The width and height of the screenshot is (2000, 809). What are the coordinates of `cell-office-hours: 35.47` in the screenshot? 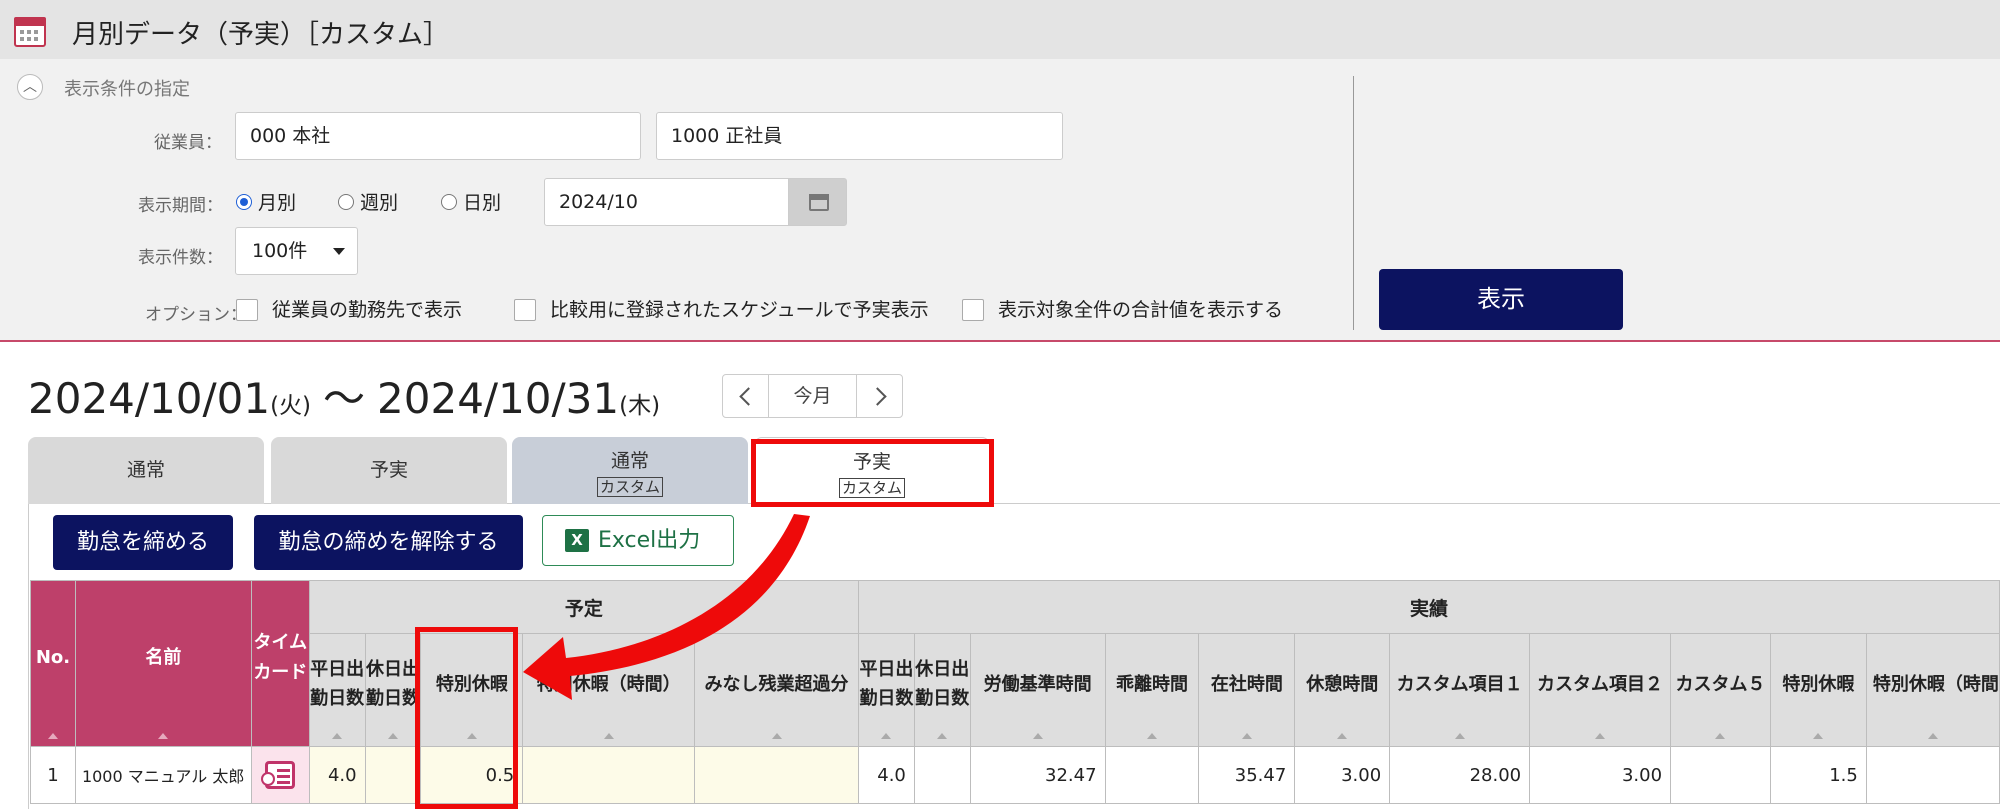 It's located at (1247, 775).